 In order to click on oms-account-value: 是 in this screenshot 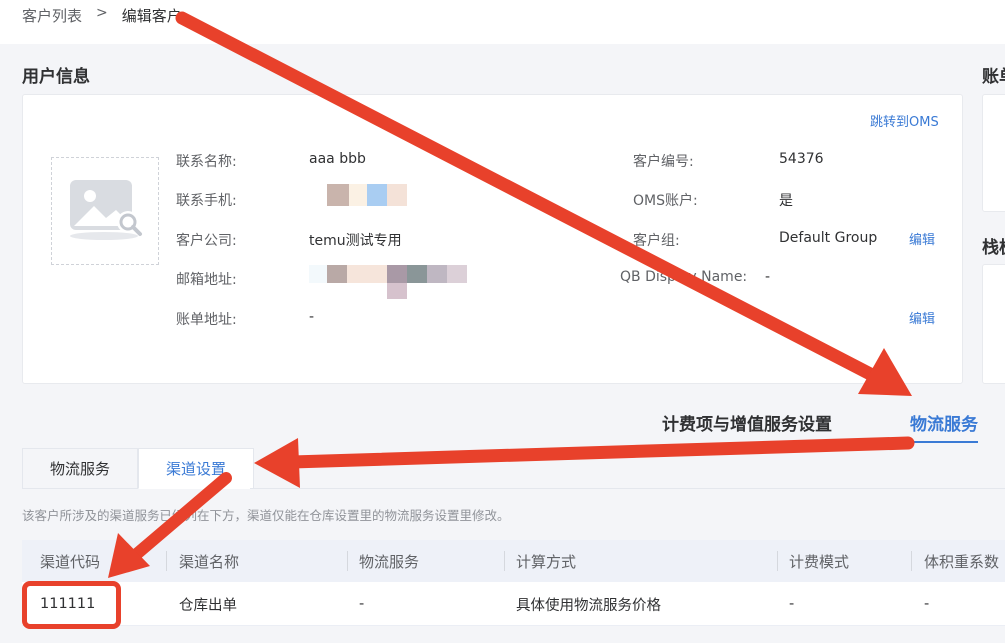, I will do `click(786, 201)`.